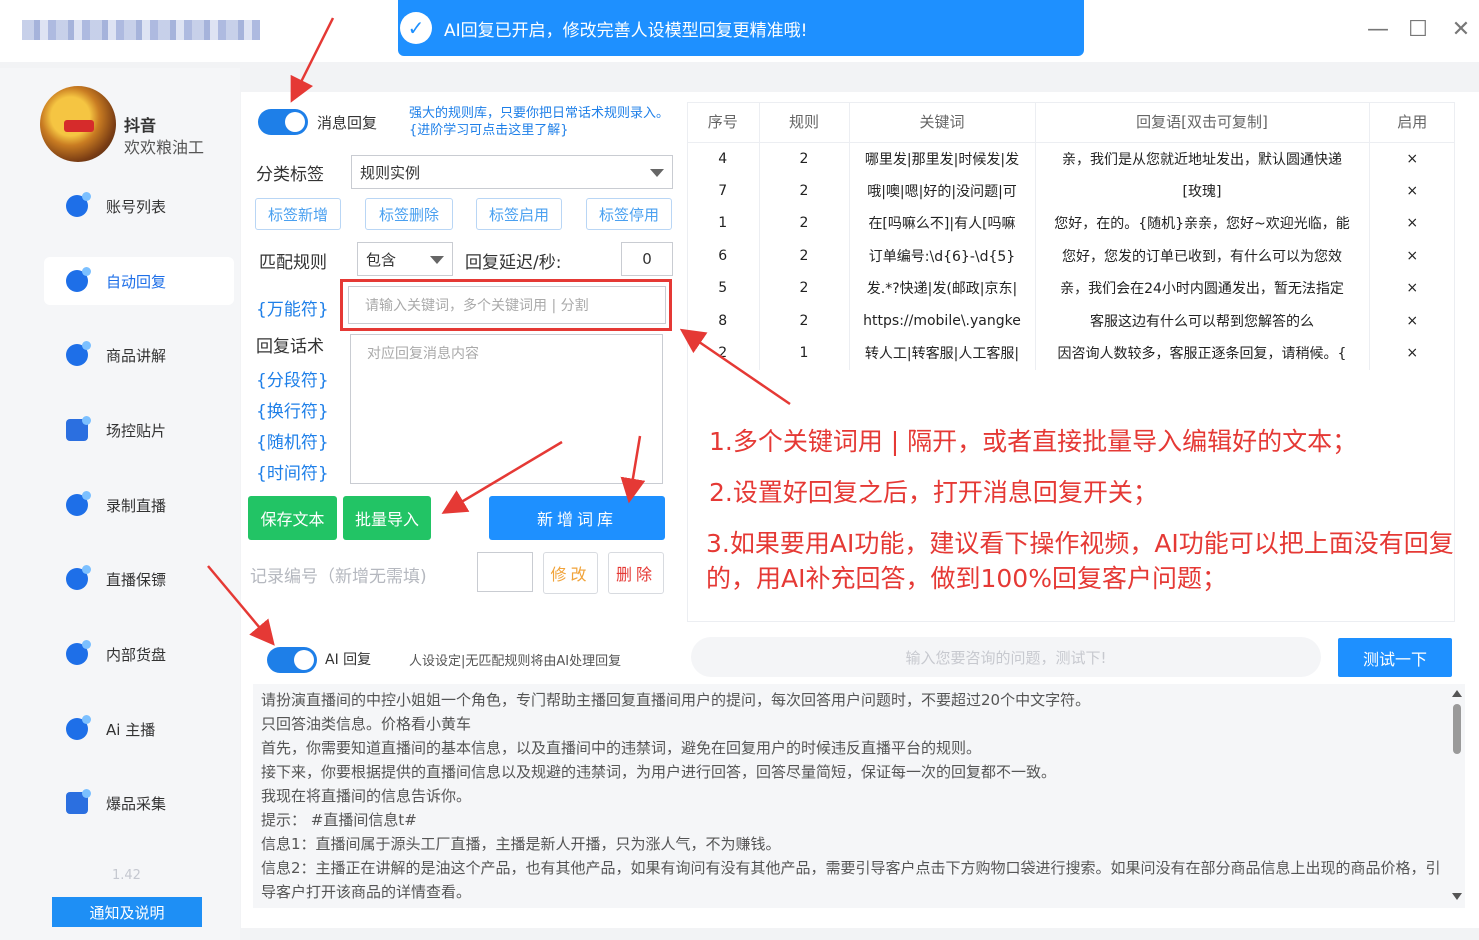 This screenshot has height=940, width=1479. Describe the element at coordinates (405, 259) in the screenshot. I see `match-rule-select: 包含` at that location.